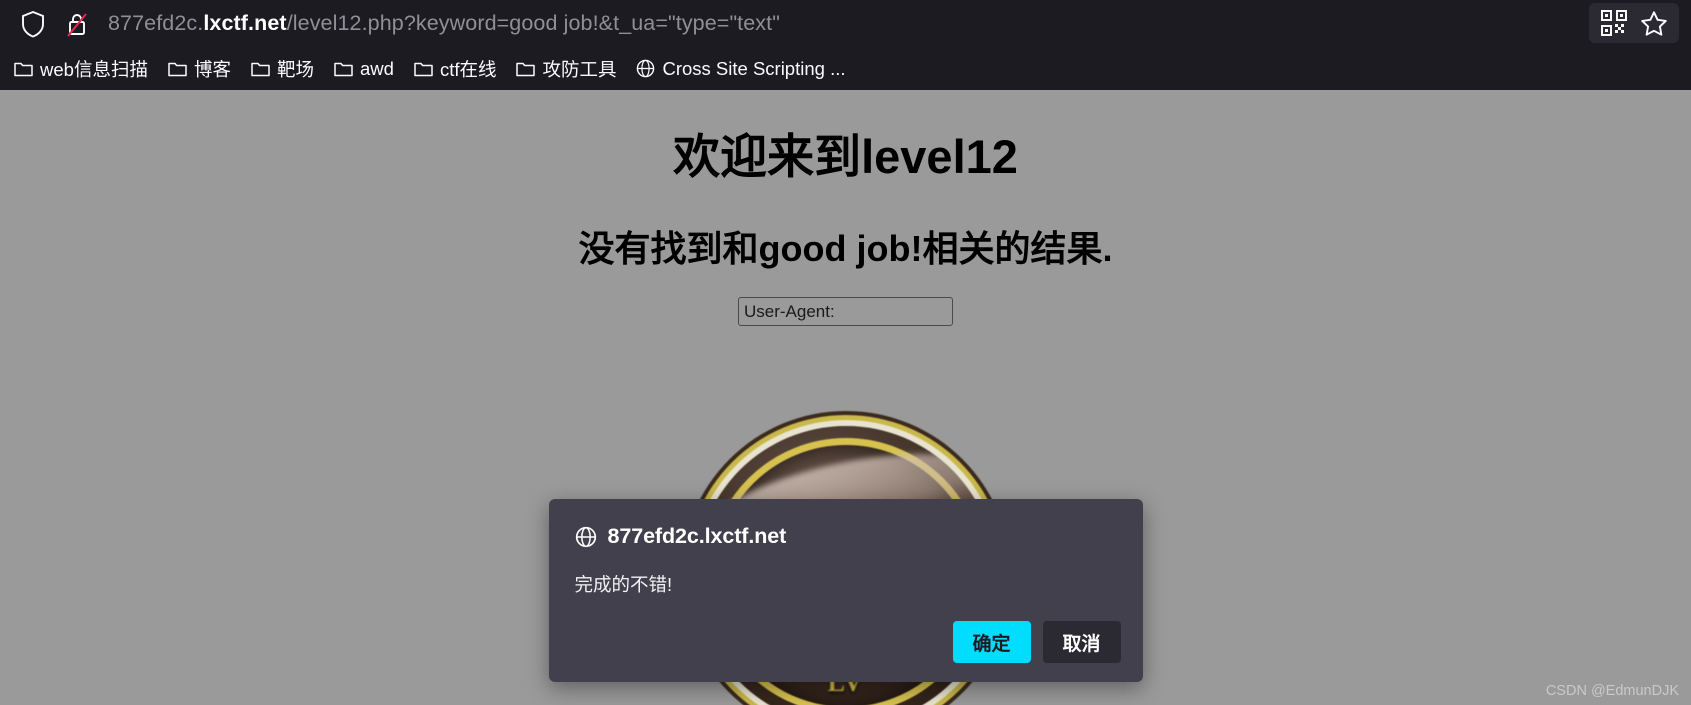 This screenshot has height=705, width=1691. Describe the element at coordinates (845, 248) in the screenshot. I see `search-result-message: 没有找到和good job!相关的结果.` at that location.